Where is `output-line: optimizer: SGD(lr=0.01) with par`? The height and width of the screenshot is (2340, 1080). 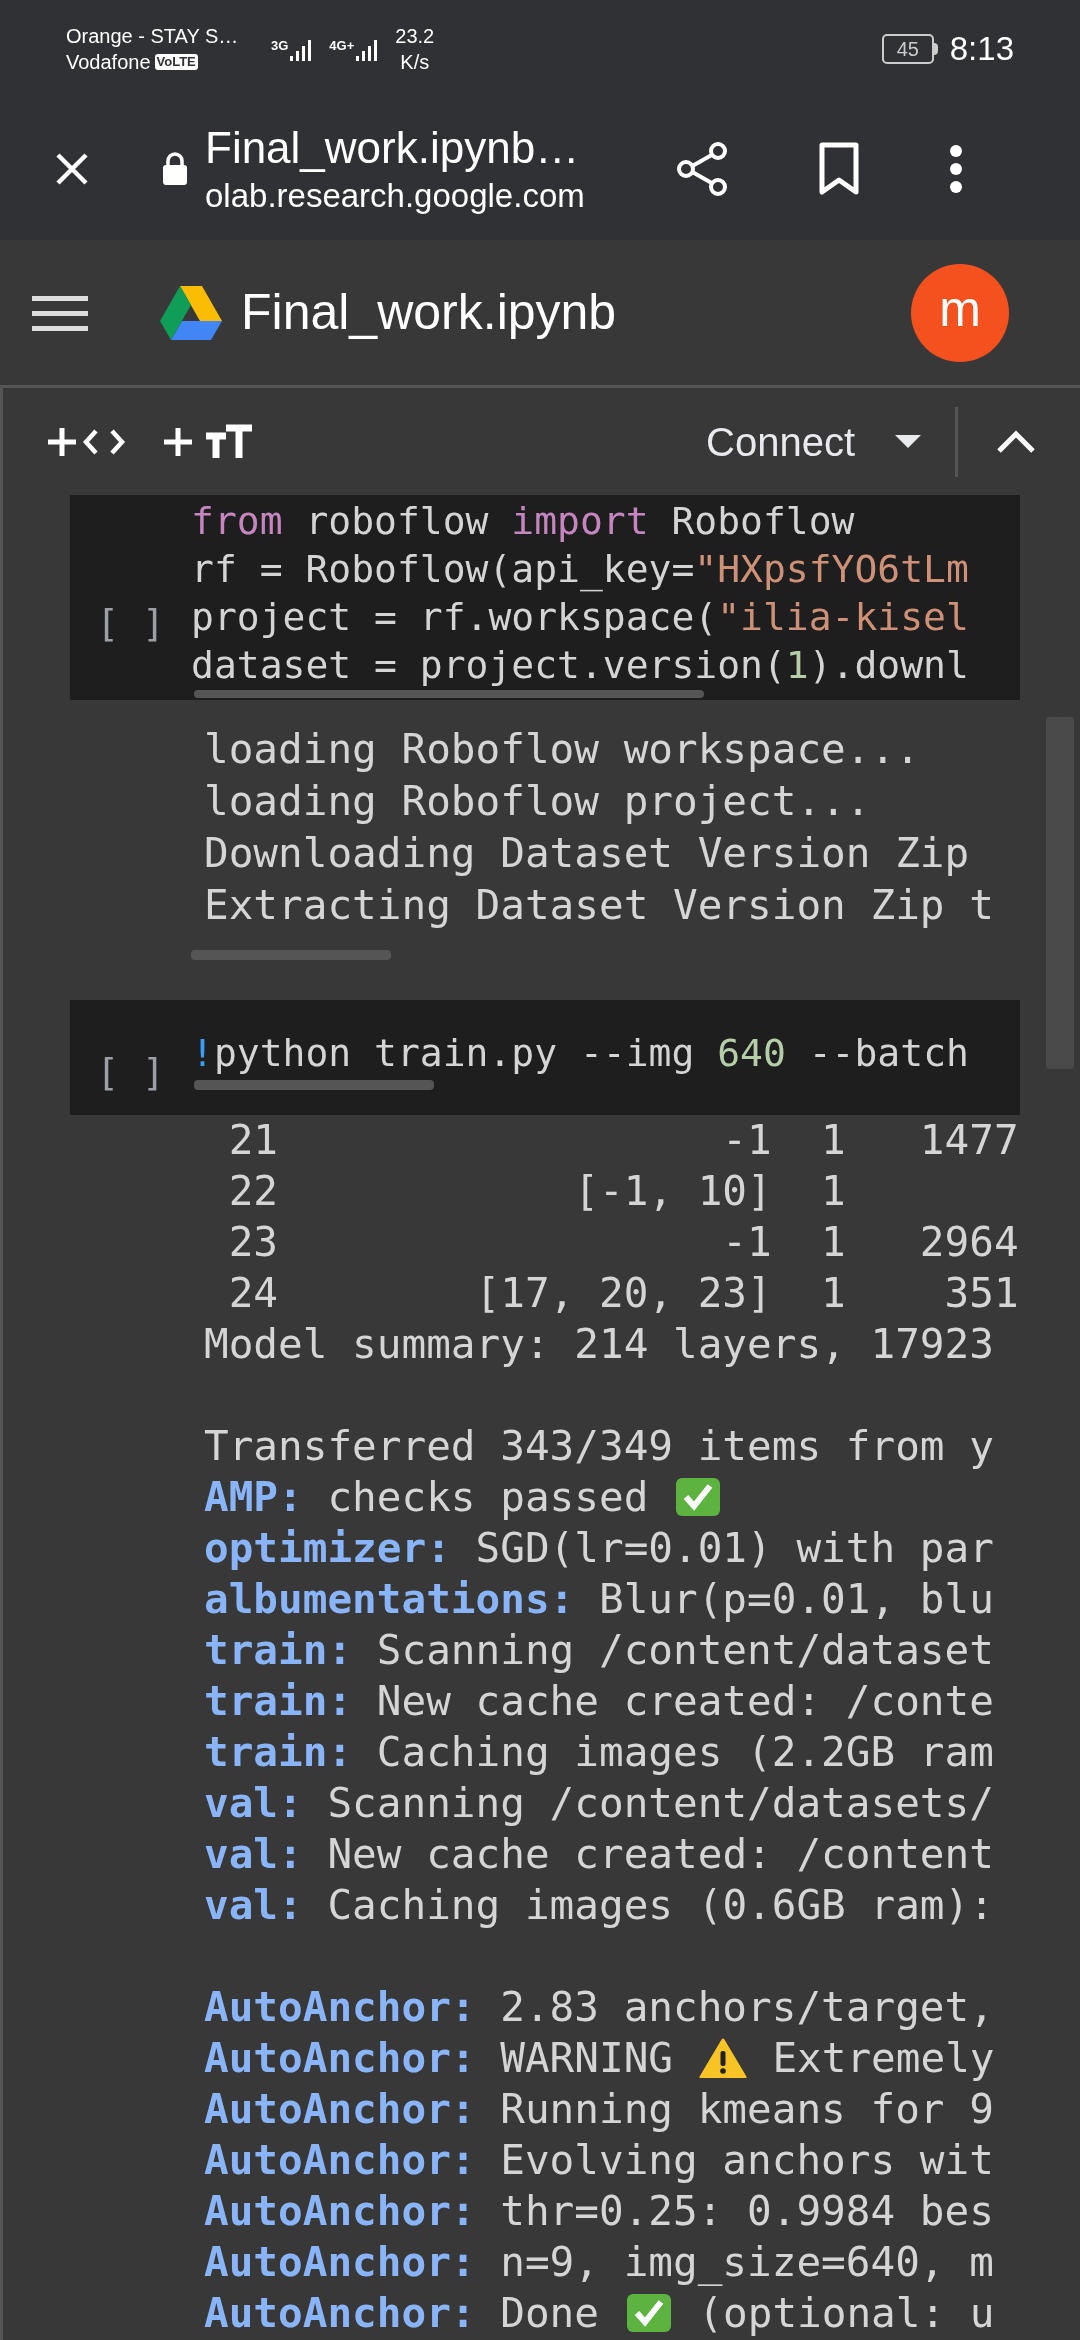 output-line: optimizer: SGD(lr=0.01) with par is located at coordinates (599, 1548).